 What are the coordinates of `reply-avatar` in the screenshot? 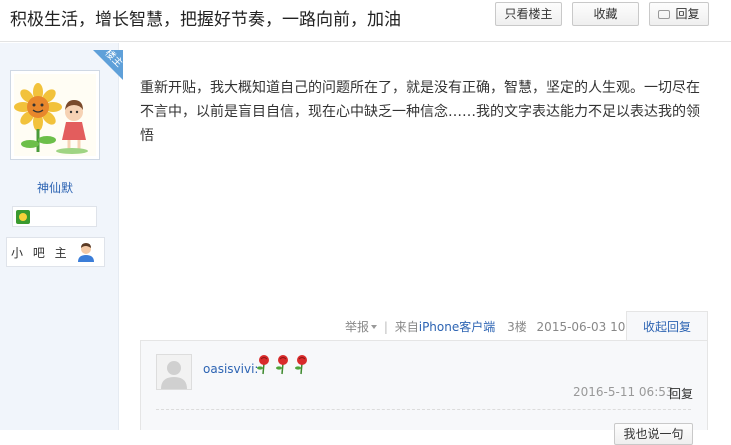 It's located at (174, 372).